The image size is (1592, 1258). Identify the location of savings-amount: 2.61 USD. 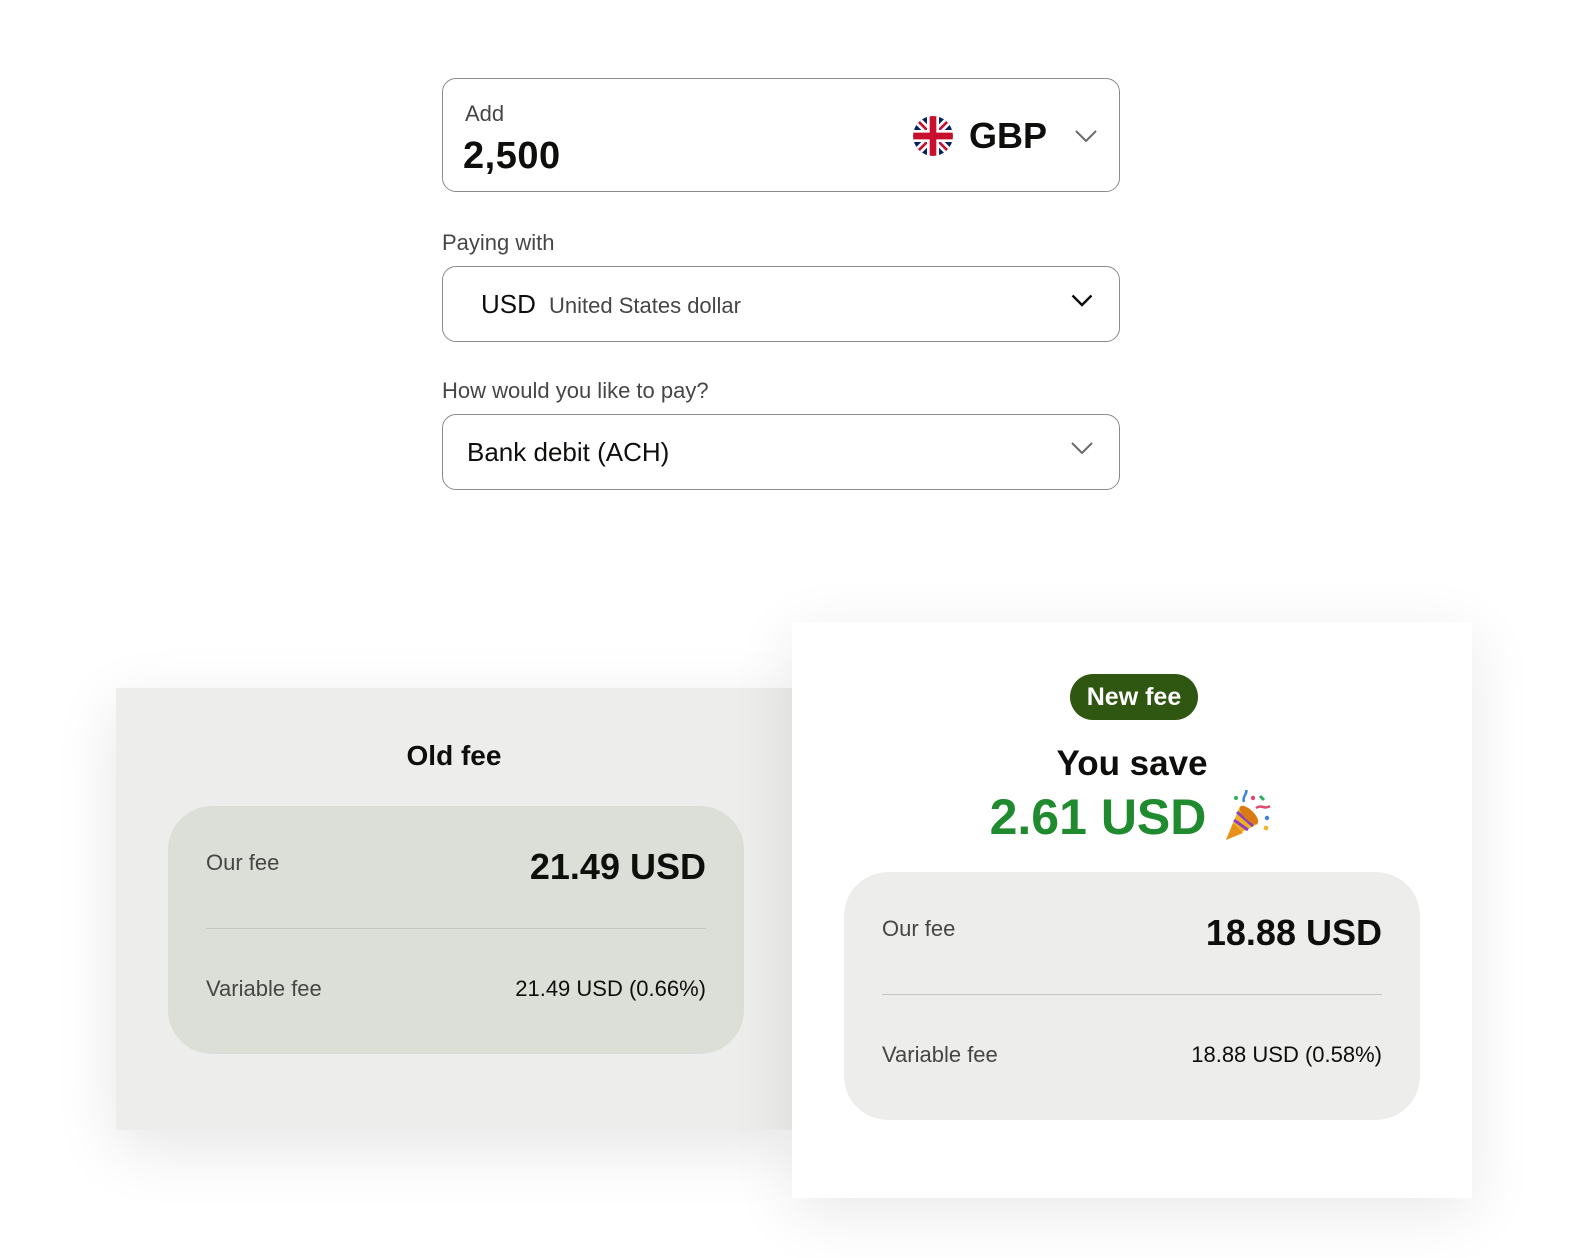
(1098, 817).